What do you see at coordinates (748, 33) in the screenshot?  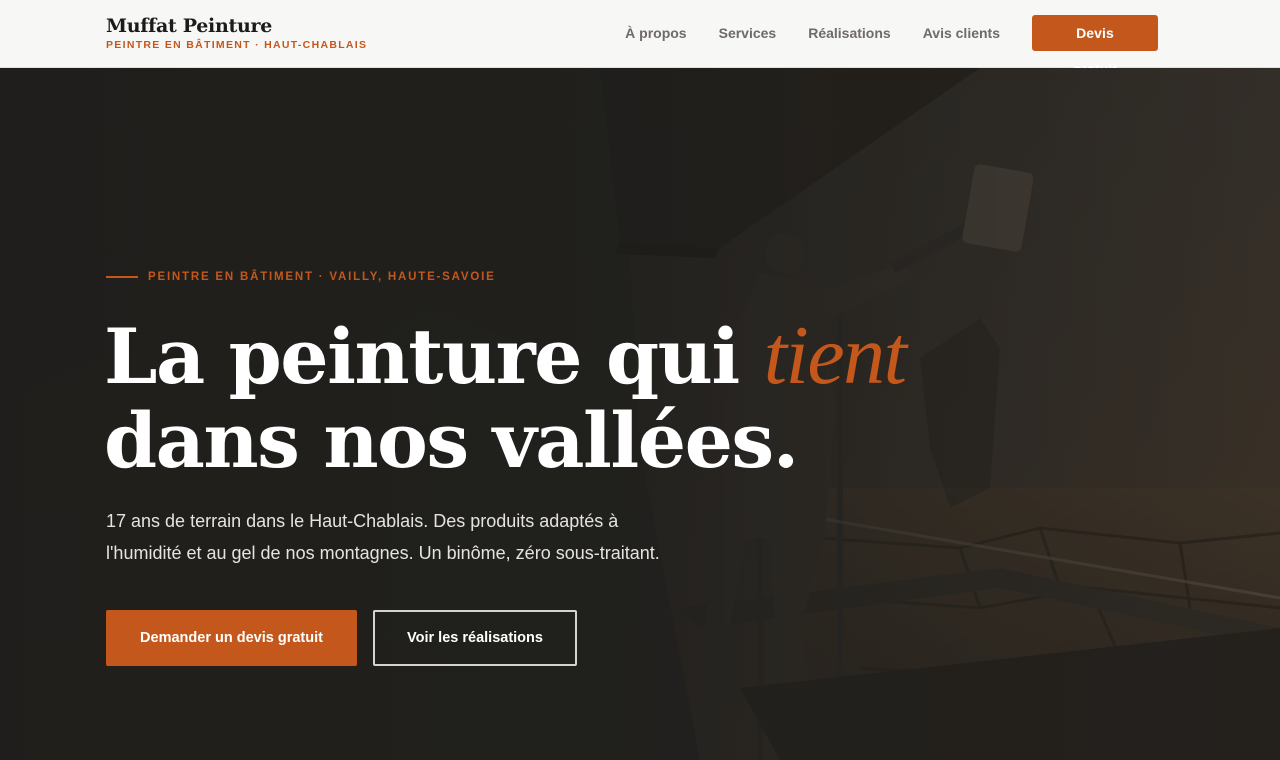 I see `nav-link-services: Services` at bounding box center [748, 33].